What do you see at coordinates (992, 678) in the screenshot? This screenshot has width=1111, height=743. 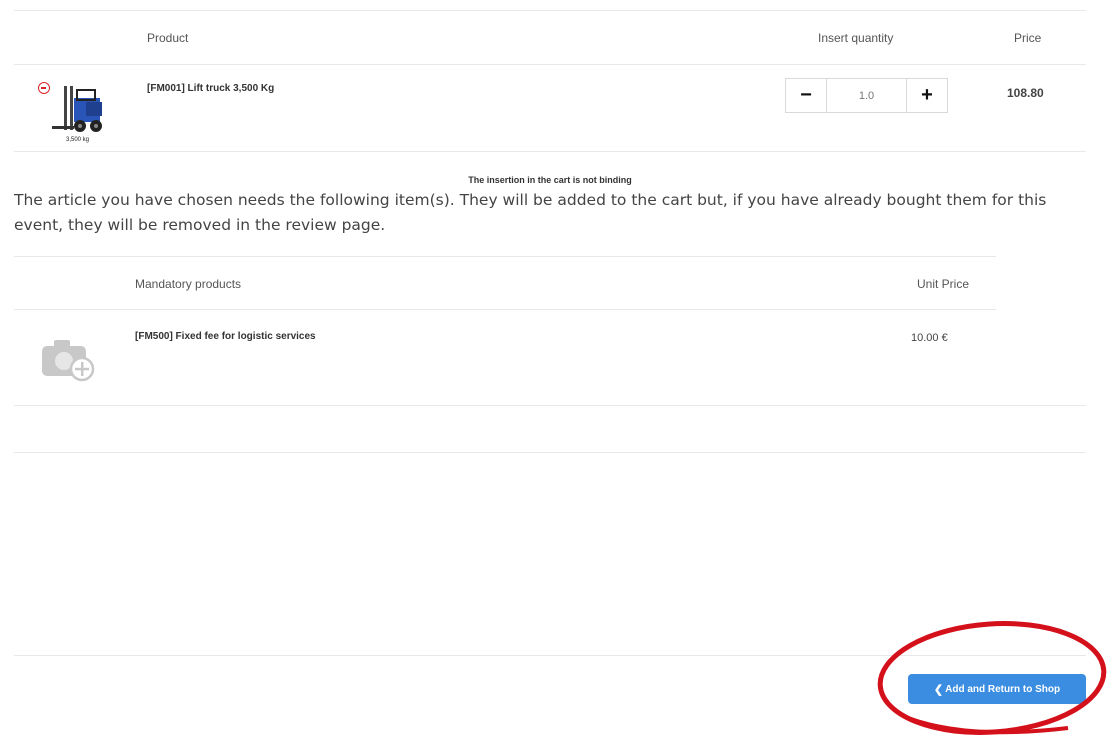 I see `red-highlight-circle` at bounding box center [992, 678].